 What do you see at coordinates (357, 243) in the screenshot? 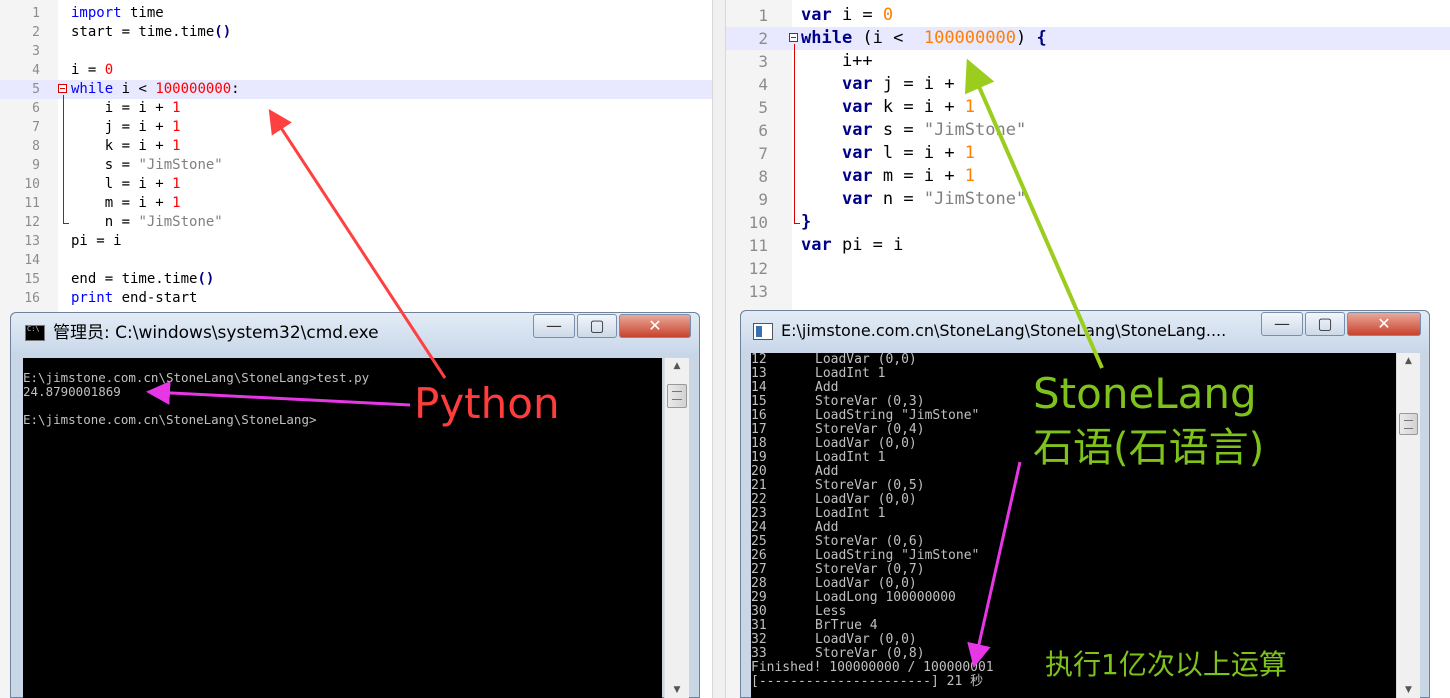
I see `python-loop-arrow` at bounding box center [357, 243].